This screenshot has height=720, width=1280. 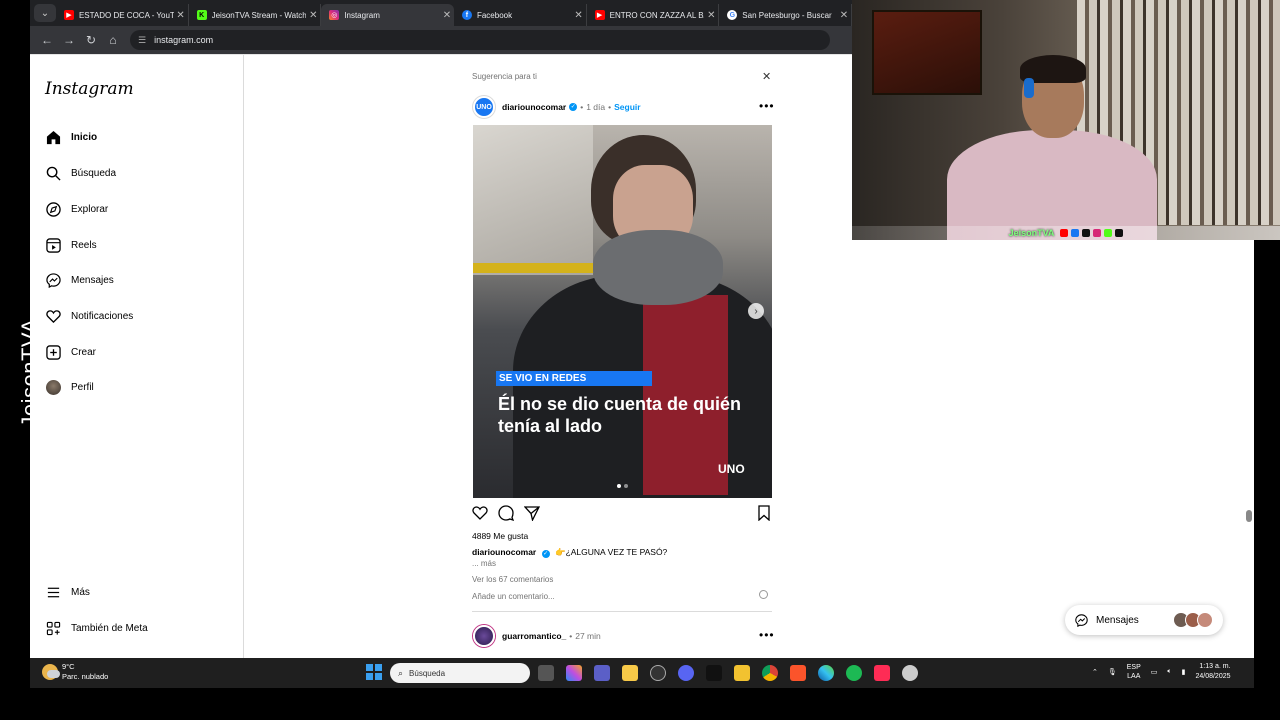 I want to click on home-icon: ⌂, so click(x=113, y=40).